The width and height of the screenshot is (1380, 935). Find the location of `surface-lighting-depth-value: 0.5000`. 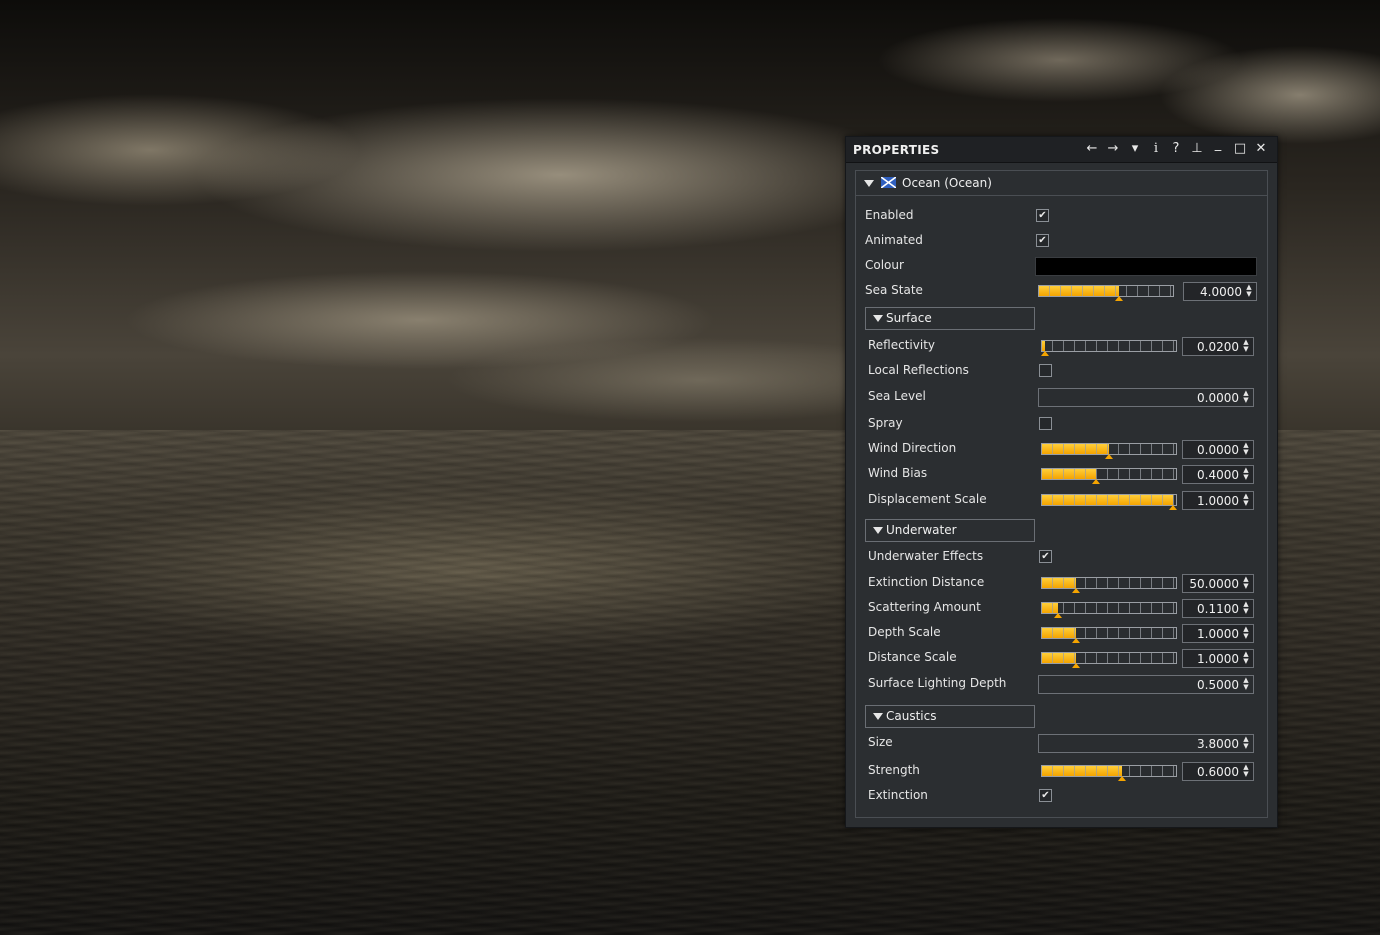

surface-lighting-depth-value: 0.5000 is located at coordinates (1218, 685).